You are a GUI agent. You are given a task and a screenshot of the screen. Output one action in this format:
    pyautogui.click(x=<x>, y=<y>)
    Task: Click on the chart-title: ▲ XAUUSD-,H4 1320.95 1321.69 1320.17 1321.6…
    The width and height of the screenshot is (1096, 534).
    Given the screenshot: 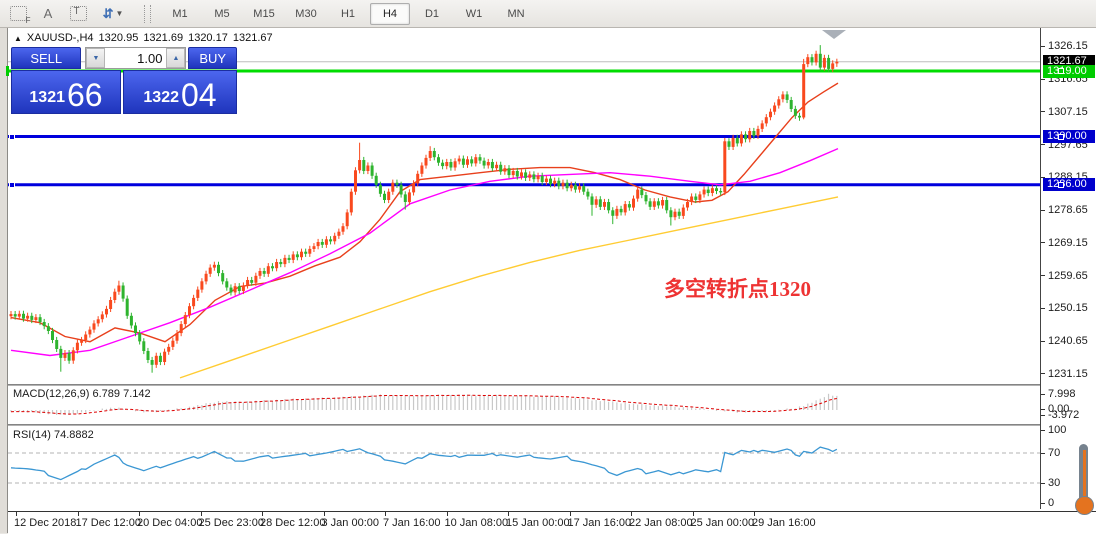 What is the action you would take?
    pyautogui.click(x=143, y=38)
    